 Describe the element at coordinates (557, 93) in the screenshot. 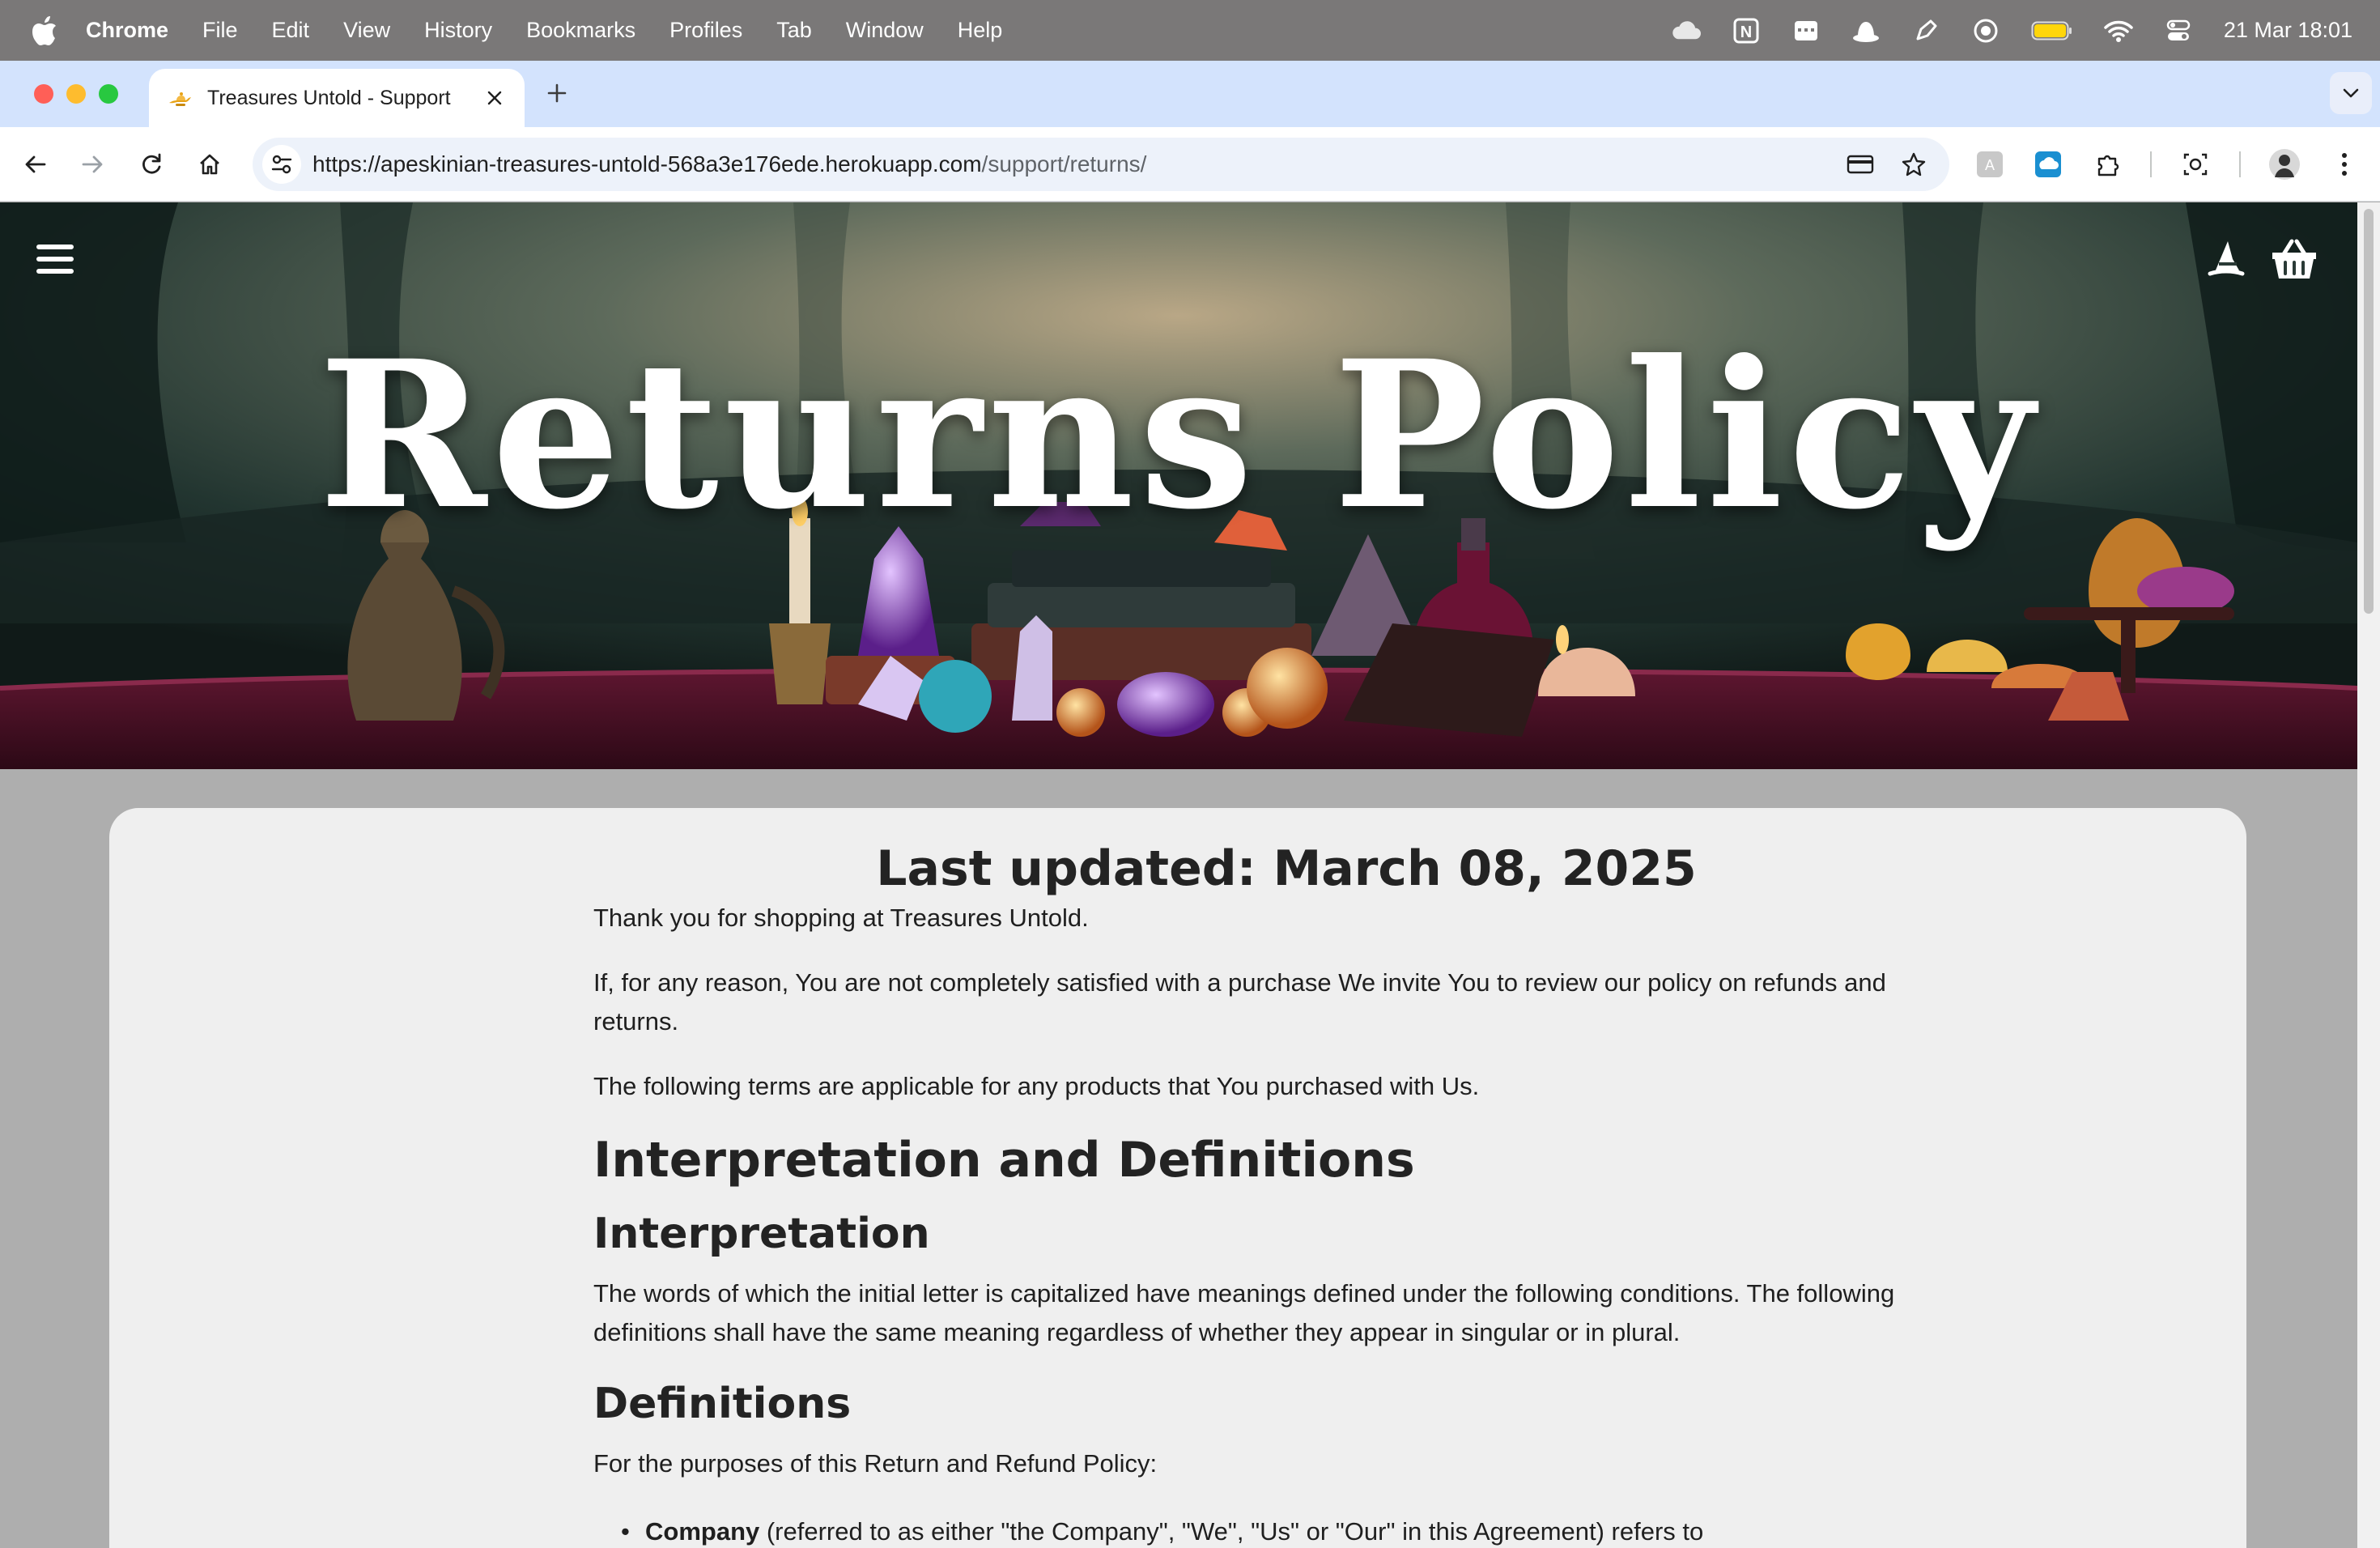

I see `new-tab-plus-icon` at that location.